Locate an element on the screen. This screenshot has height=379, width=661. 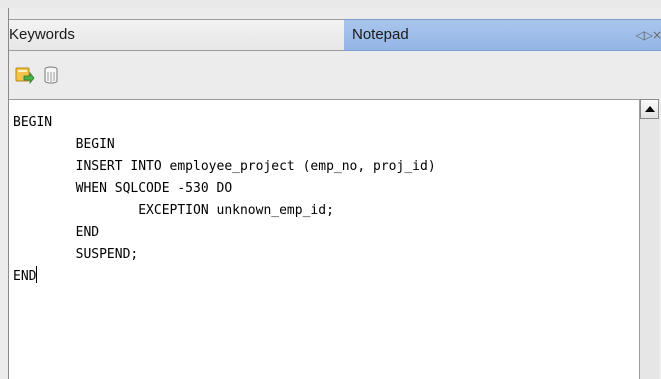
tab-window-controls-icon: ◁▷× is located at coordinates (648, 35).